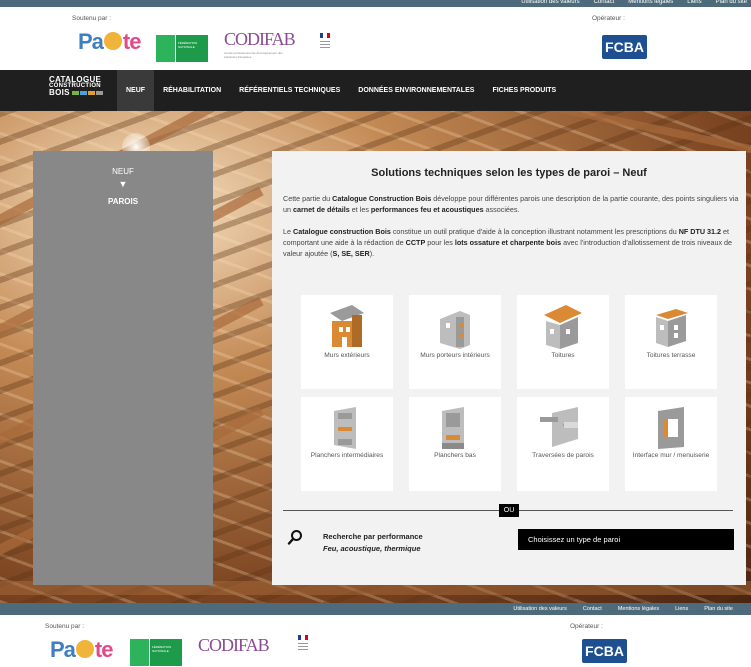  What do you see at coordinates (372, 548) in the screenshot?
I see `search-by-performance-subtitle: Feu, acoustique, thermique` at bounding box center [372, 548].